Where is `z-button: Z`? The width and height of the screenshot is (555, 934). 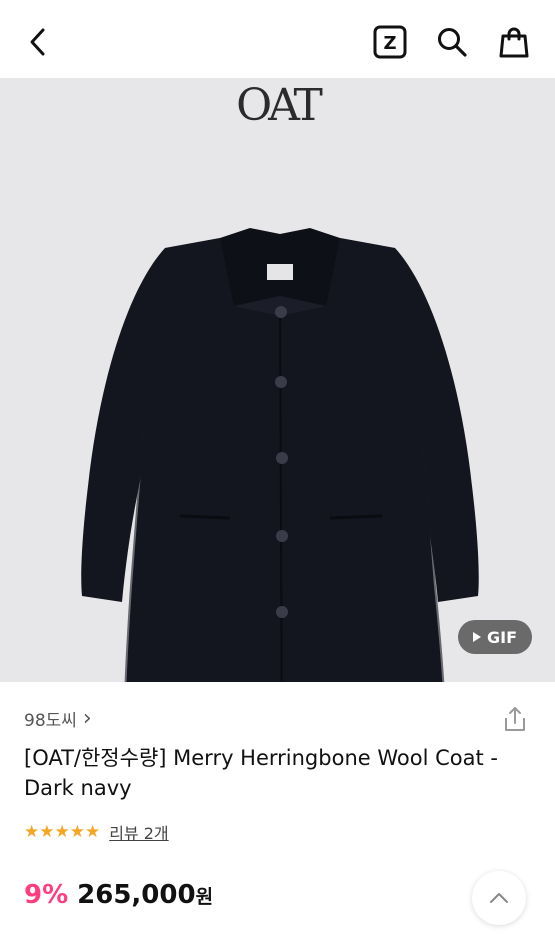
z-button: Z is located at coordinates (390, 42).